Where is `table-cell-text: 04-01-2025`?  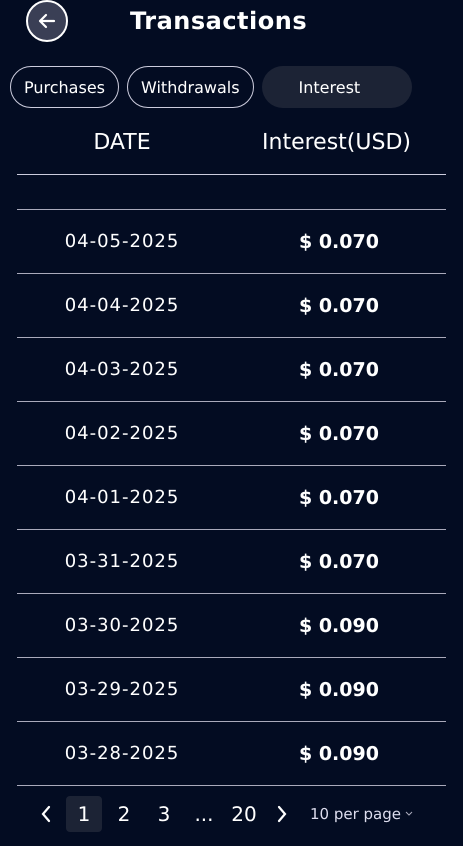 table-cell-text: 04-01-2025 is located at coordinates (122, 497).